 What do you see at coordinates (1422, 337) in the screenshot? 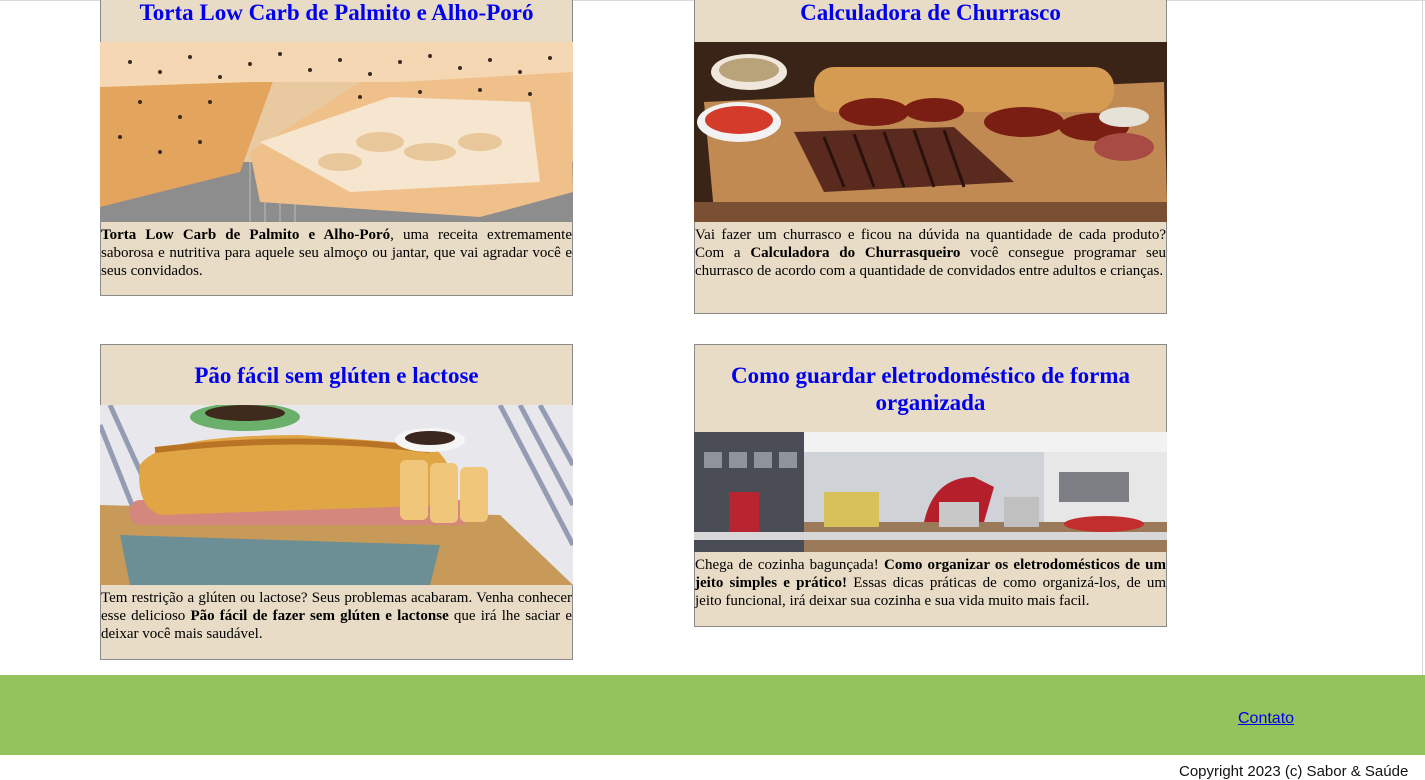
I see `right-border` at bounding box center [1422, 337].